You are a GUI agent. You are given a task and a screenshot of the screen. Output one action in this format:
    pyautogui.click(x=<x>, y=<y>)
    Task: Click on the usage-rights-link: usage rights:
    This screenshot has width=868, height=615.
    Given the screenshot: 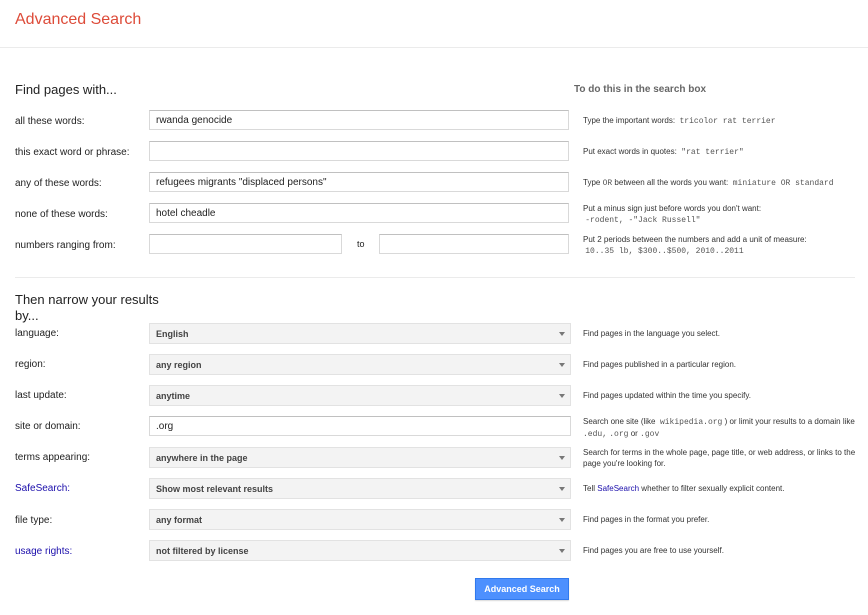 What is the action you would take?
    pyautogui.click(x=43, y=551)
    